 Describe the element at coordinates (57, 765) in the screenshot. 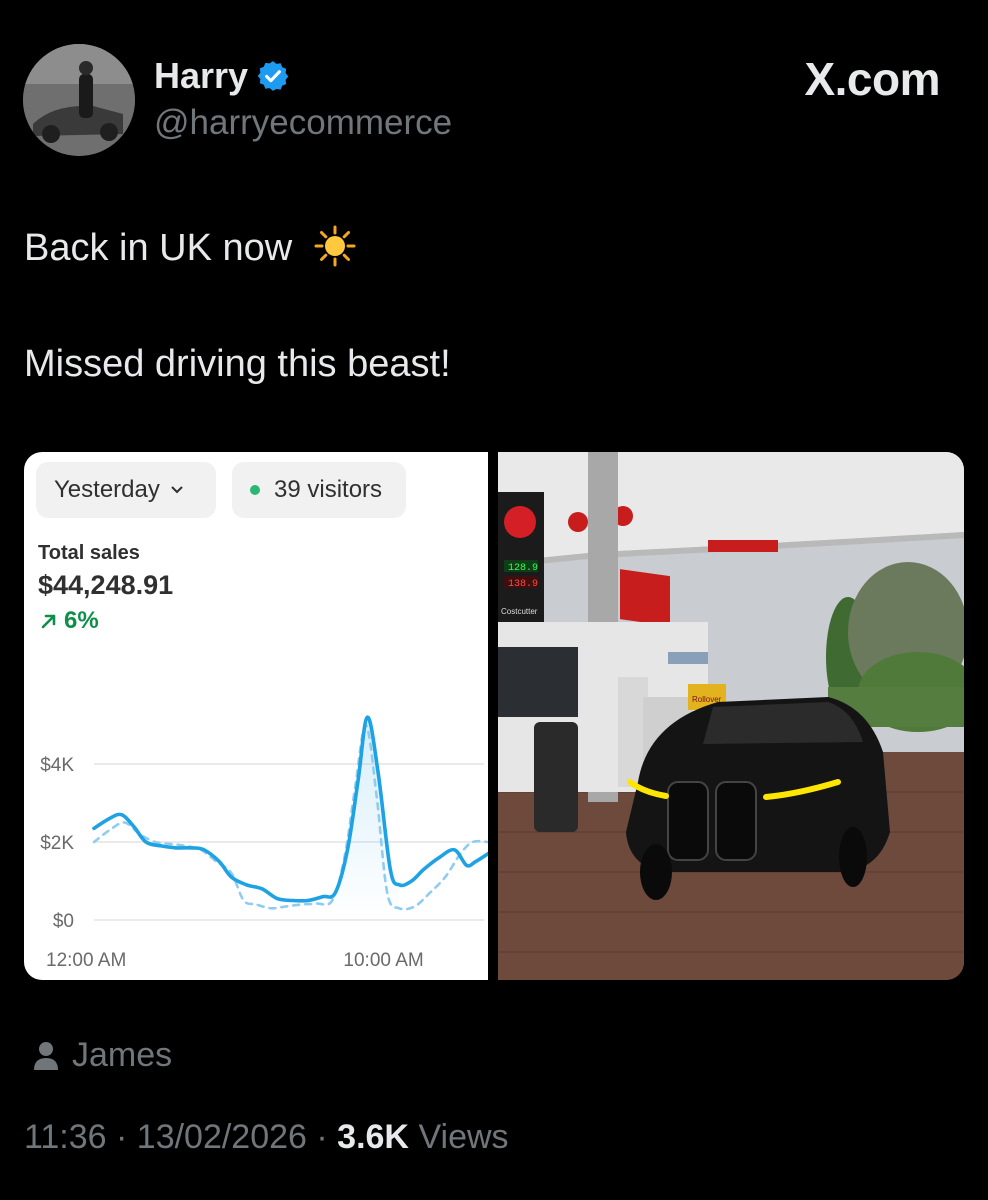

I see `y-tick-label: $4K` at that location.